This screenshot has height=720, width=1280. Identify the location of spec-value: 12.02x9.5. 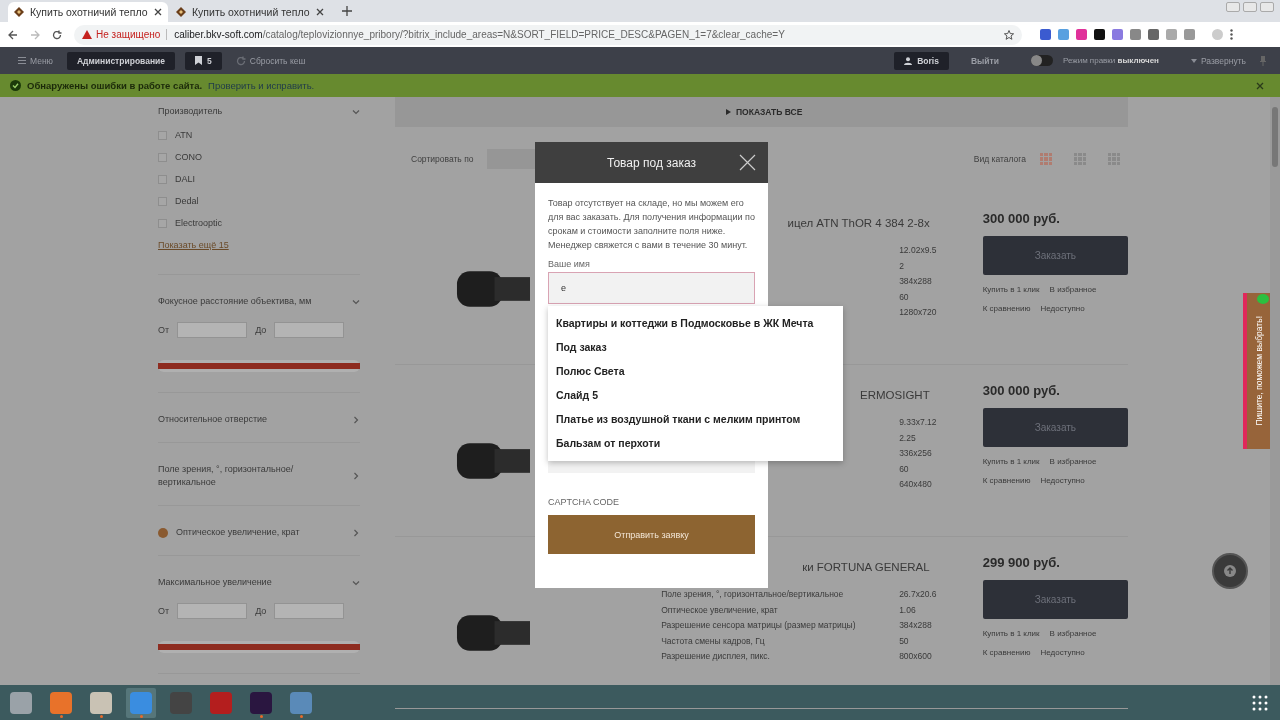
(918, 251).